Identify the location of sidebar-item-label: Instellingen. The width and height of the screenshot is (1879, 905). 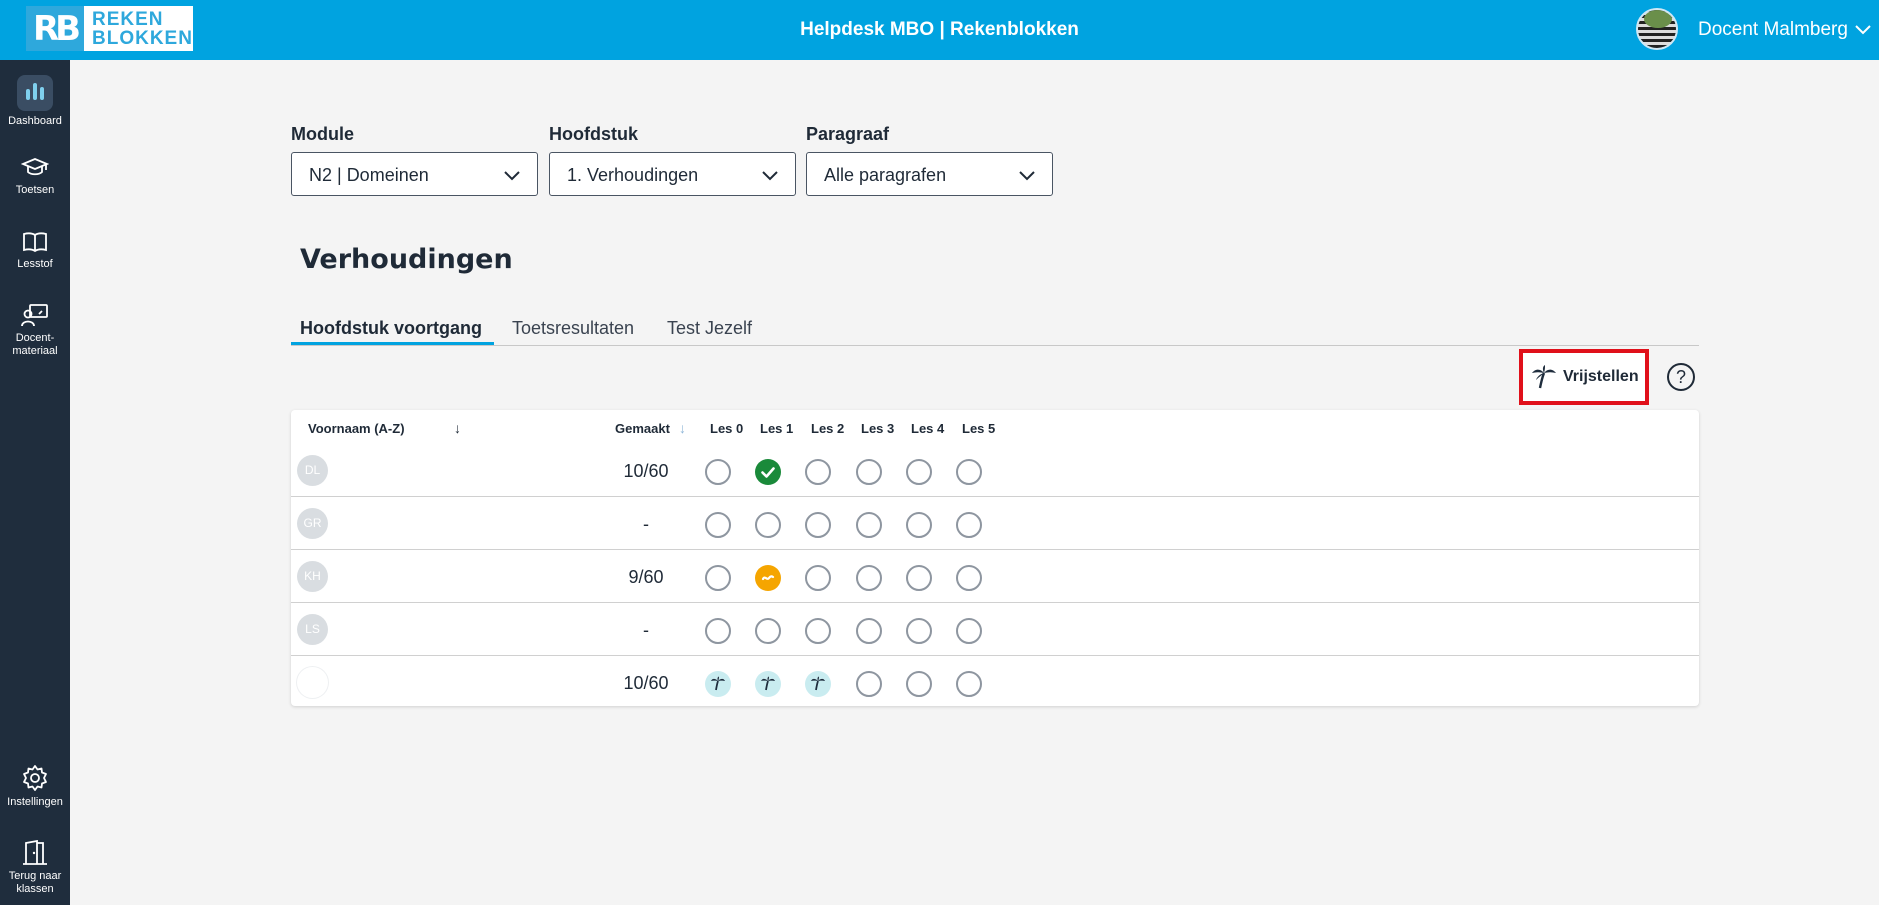
(35, 802).